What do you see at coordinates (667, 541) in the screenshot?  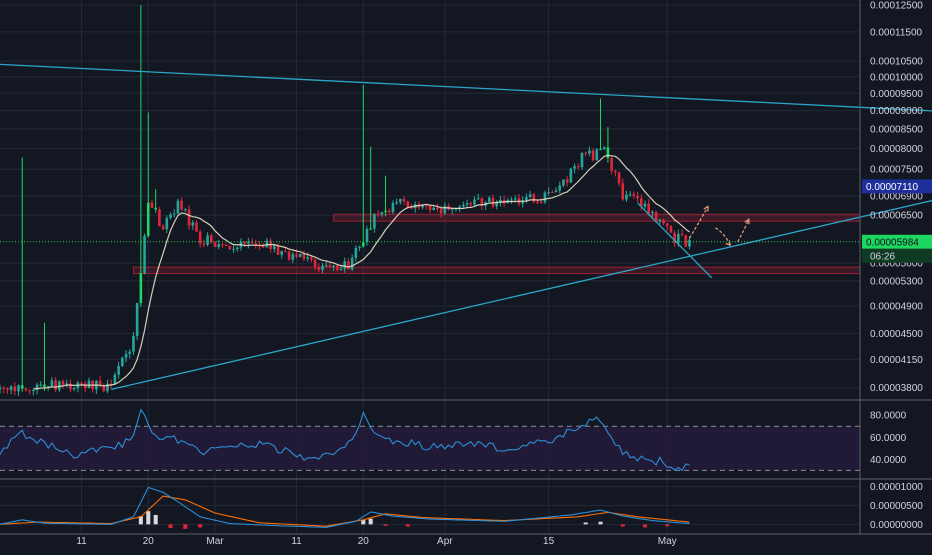 I see `x-tick-label: May` at bounding box center [667, 541].